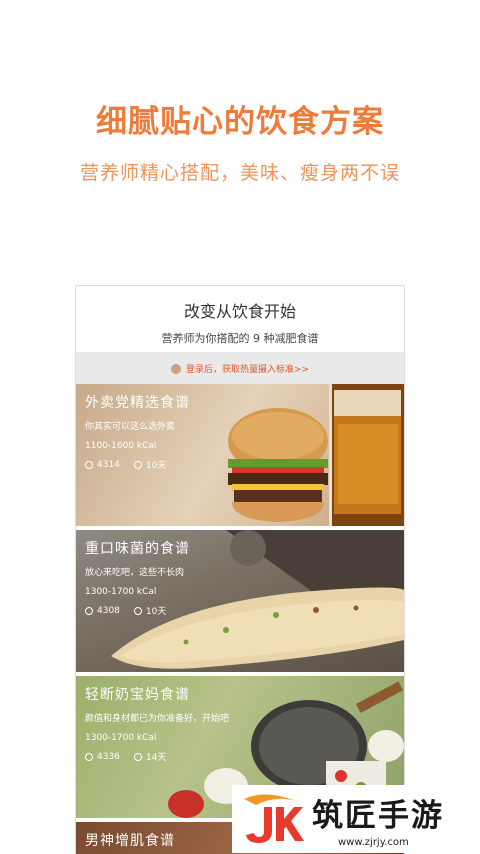 The image size is (480, 854). I want to click on recipe-count: 4336, so click(108, 756).